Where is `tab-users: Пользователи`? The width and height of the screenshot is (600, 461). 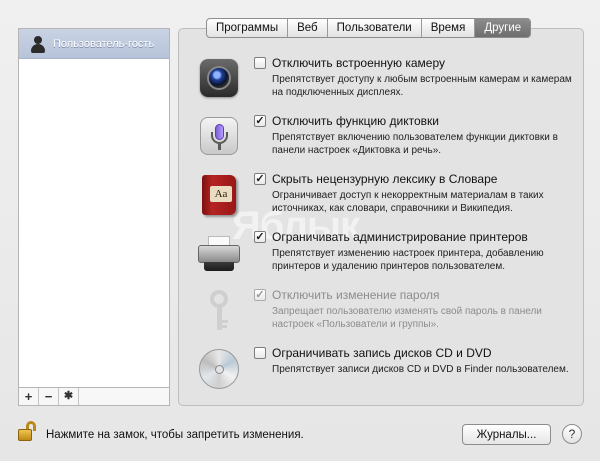 tab-users: Пользователи is located at coordinates (375, 28).